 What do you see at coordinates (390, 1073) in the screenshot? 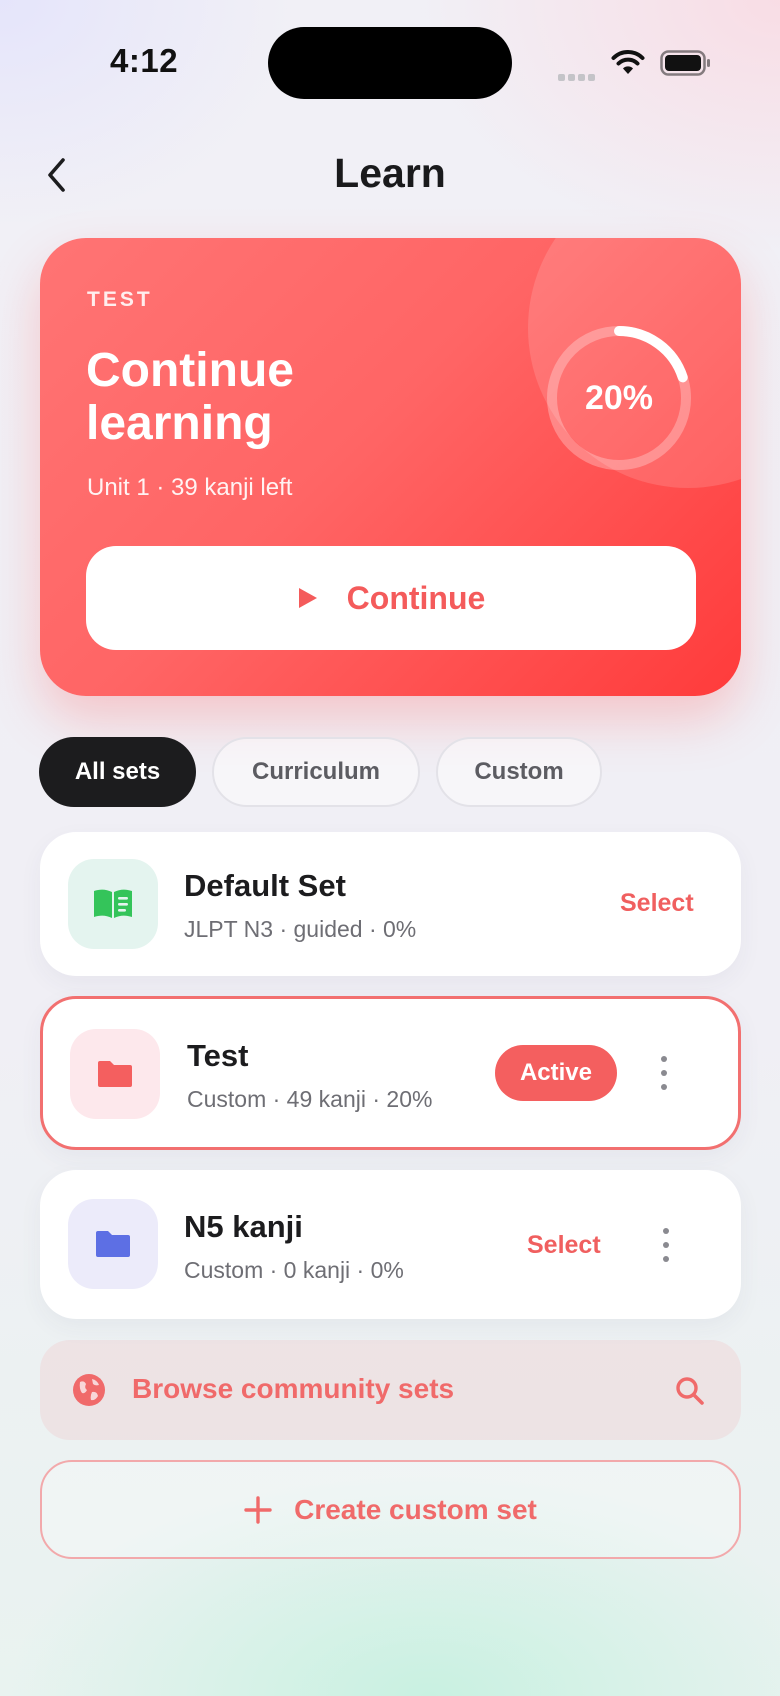
I see `set-card-test: Test Custom · 49 kanji · 20% Active` at bounding box center [390, 1073].